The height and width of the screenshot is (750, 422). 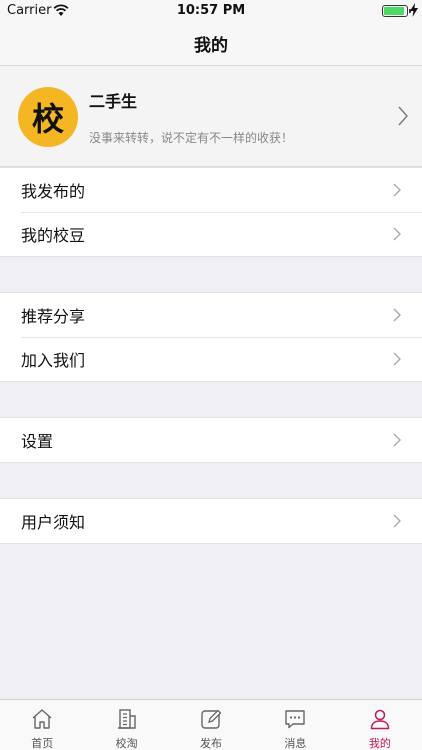 What do you see at coordinates (295, 743) in the screenshot?
I see `tab-label: 消息` at bounding box center [295, 743].